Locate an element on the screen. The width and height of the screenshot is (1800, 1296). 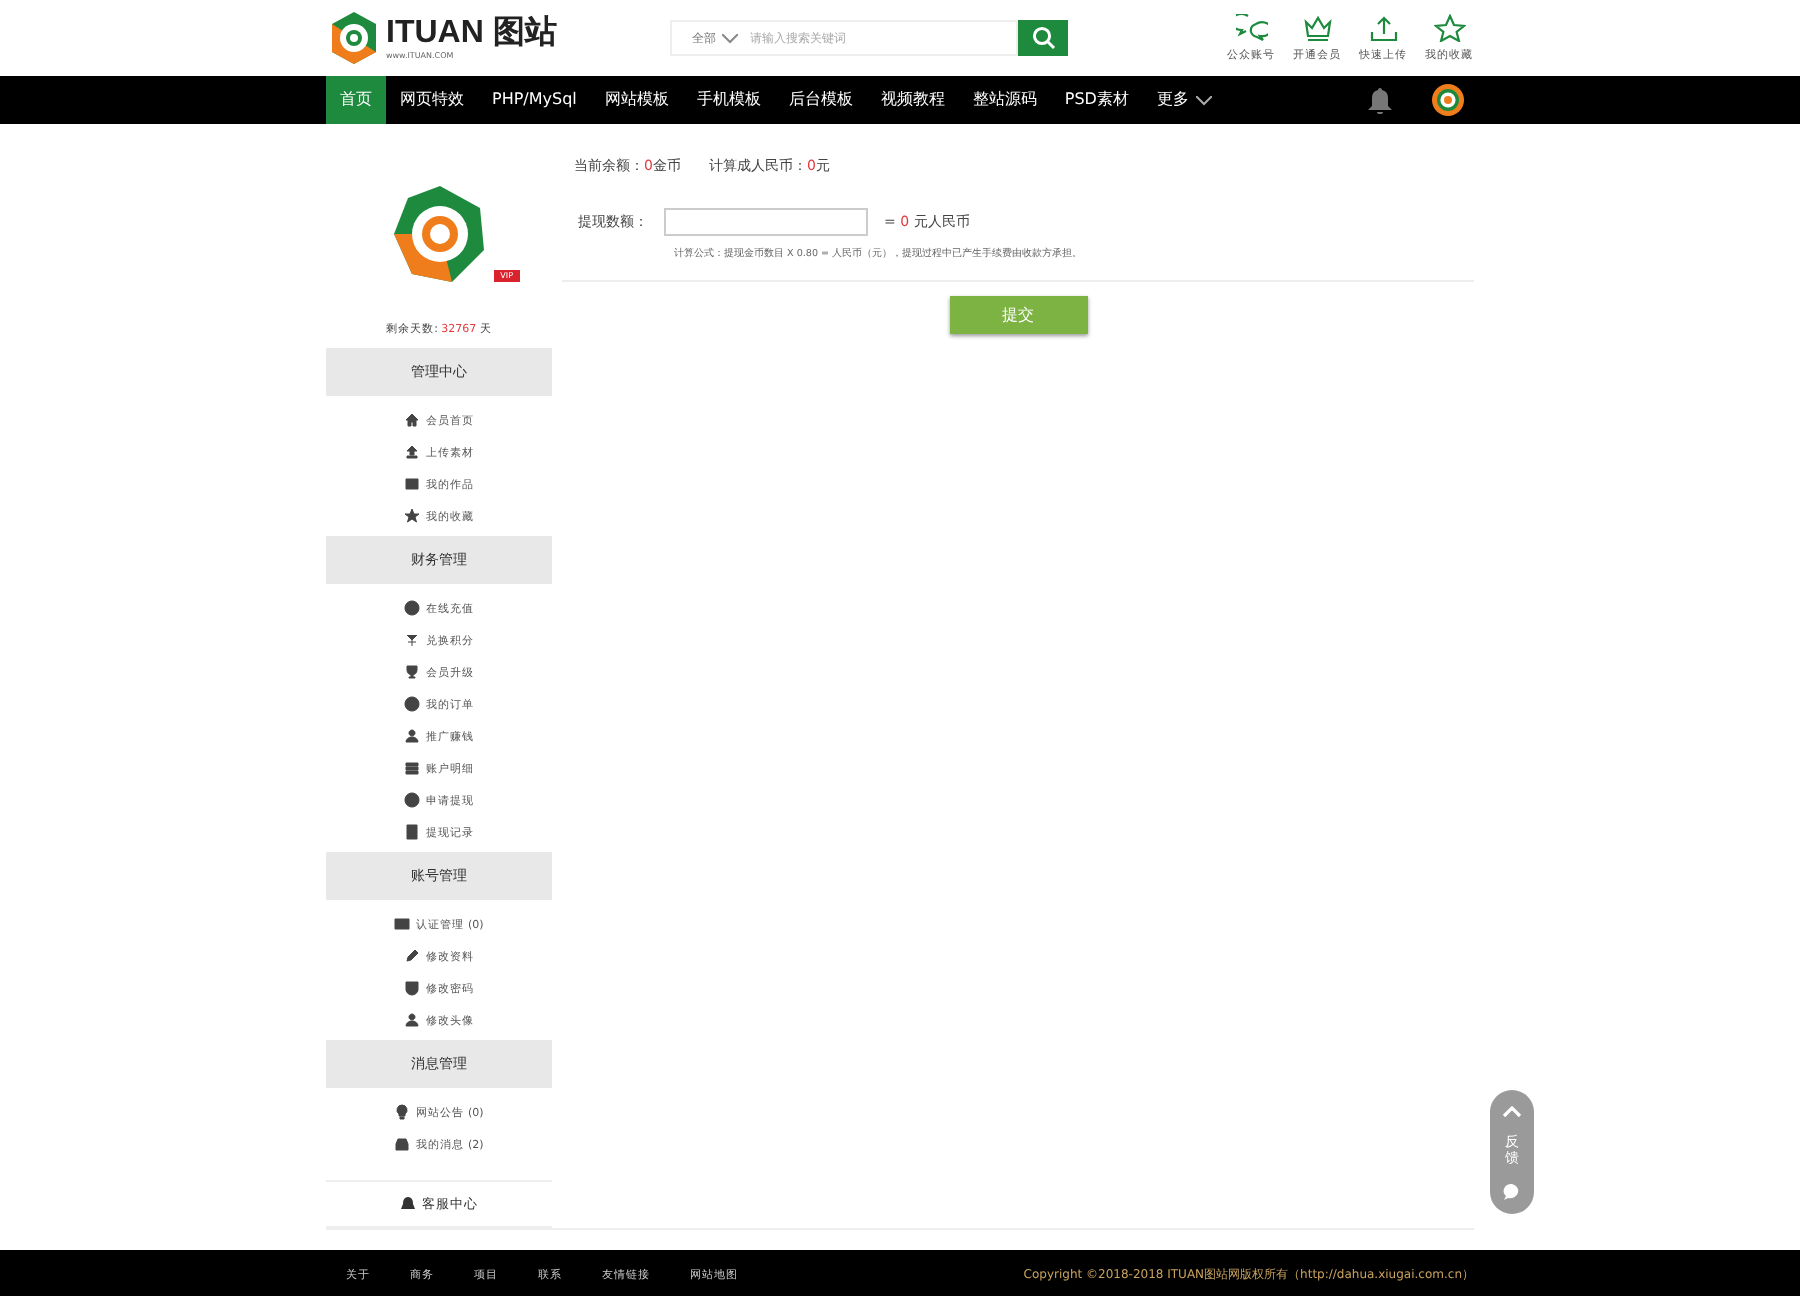
bulb-icon is located at coordinates (402, 1112).